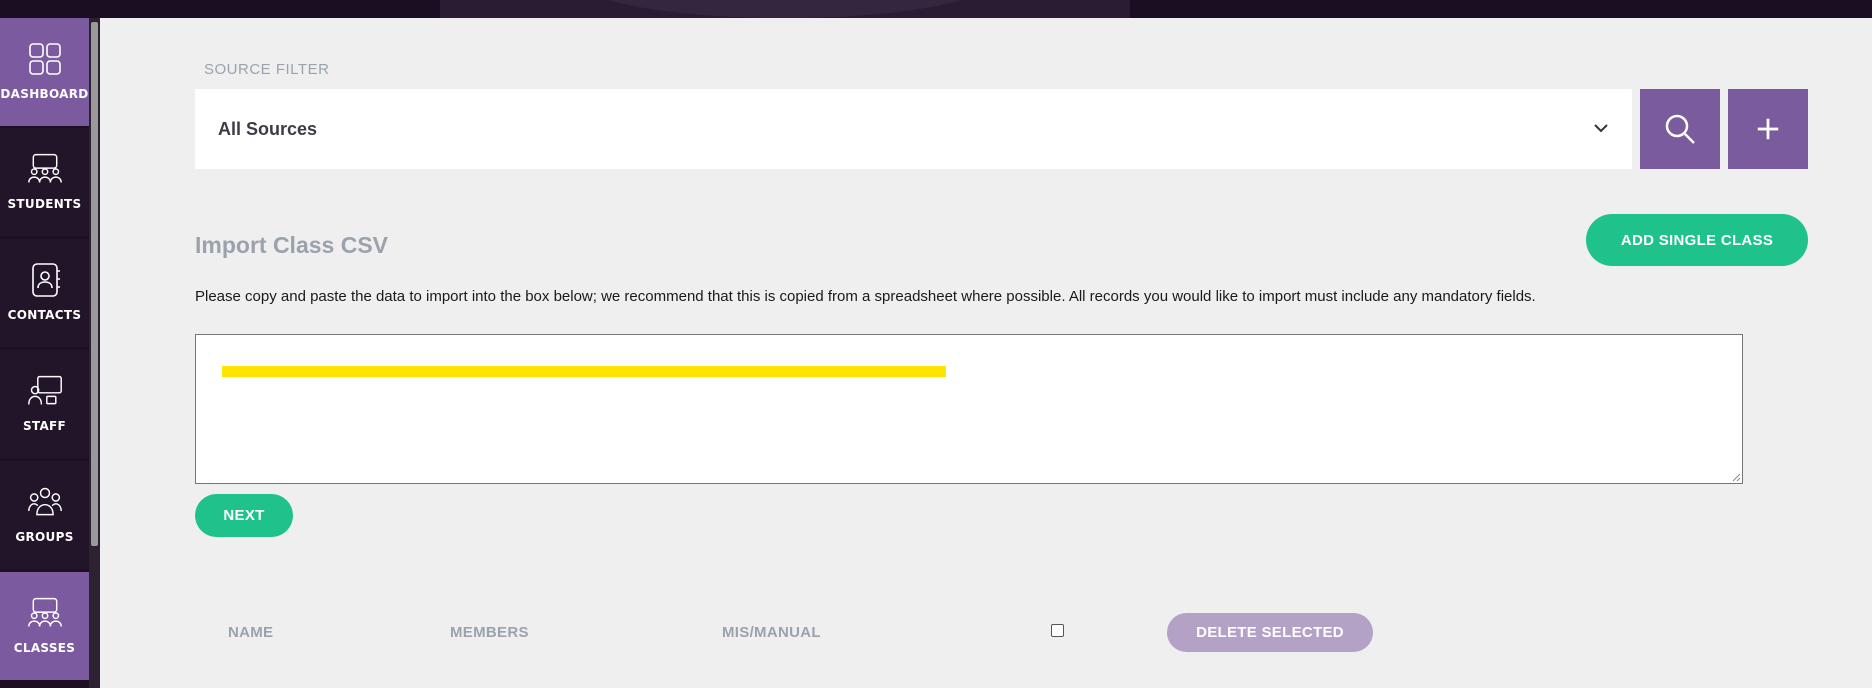 The width and height of the screenshot is (1872, 688). I want to click on column-header-mis-manual: MIS/MANUAL, so click(771, 632).